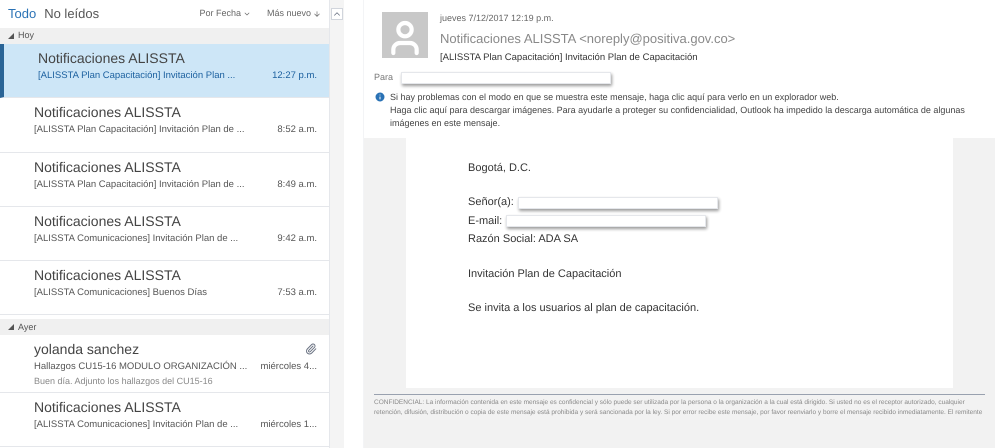  I want to click on info-icon, so click(380, 96).